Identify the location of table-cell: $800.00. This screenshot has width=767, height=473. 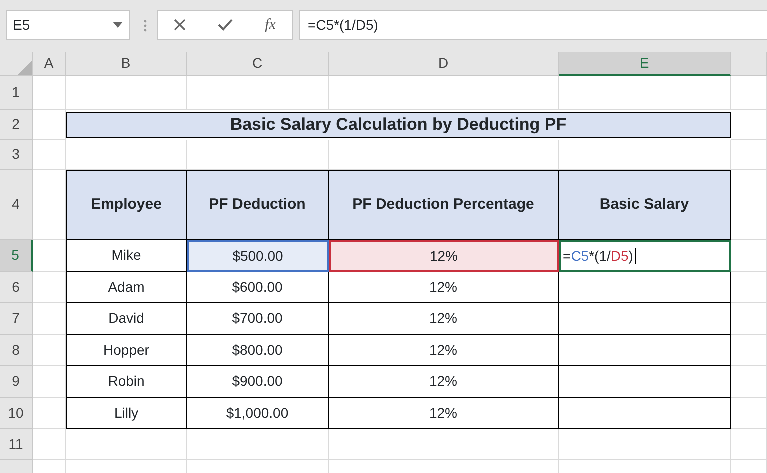
(258, 350).